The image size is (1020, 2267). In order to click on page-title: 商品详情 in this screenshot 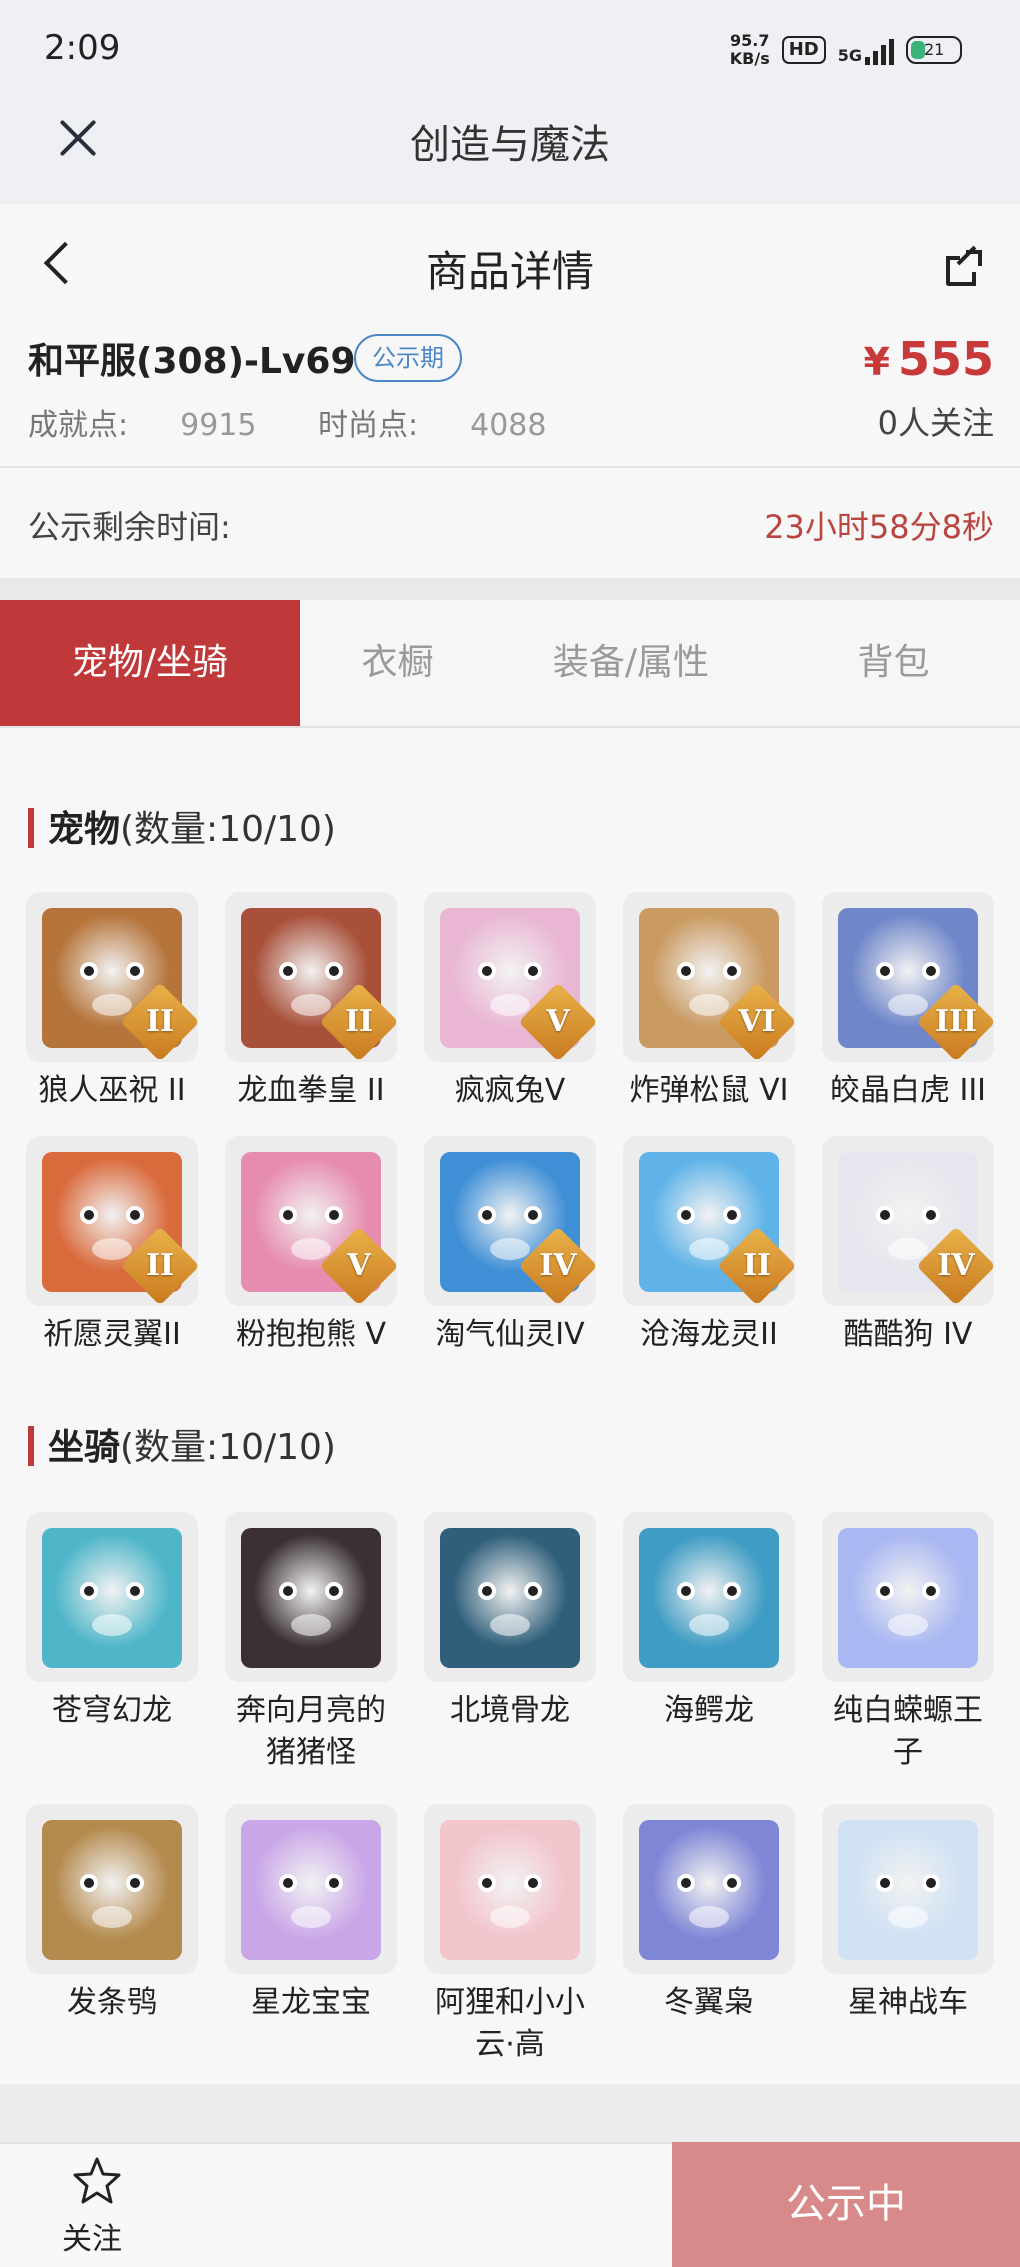, I will do `click(509, 271)`.